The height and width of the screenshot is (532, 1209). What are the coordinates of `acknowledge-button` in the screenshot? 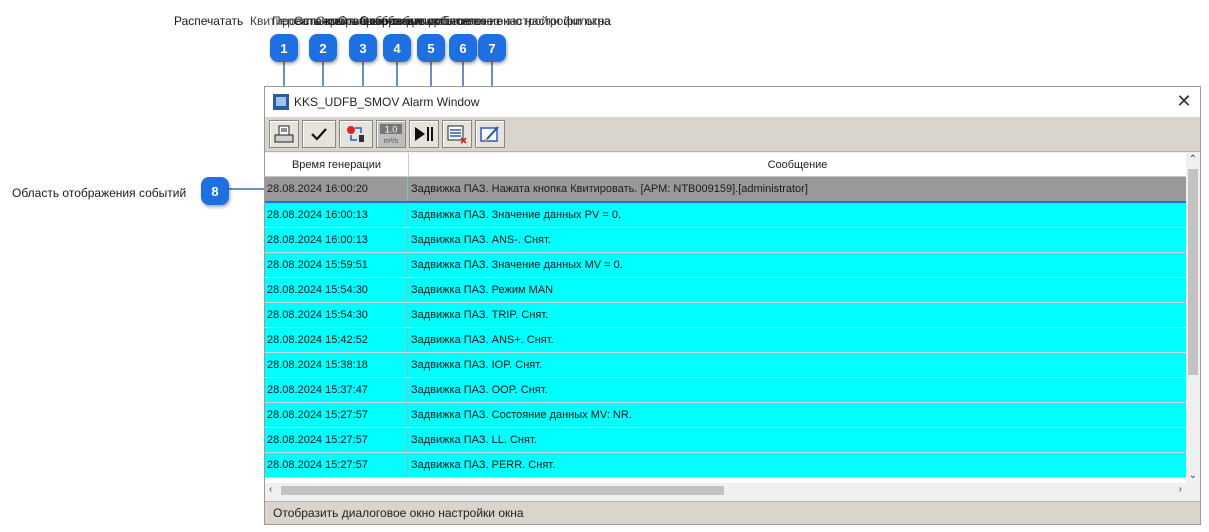 It's located at (319, 134).